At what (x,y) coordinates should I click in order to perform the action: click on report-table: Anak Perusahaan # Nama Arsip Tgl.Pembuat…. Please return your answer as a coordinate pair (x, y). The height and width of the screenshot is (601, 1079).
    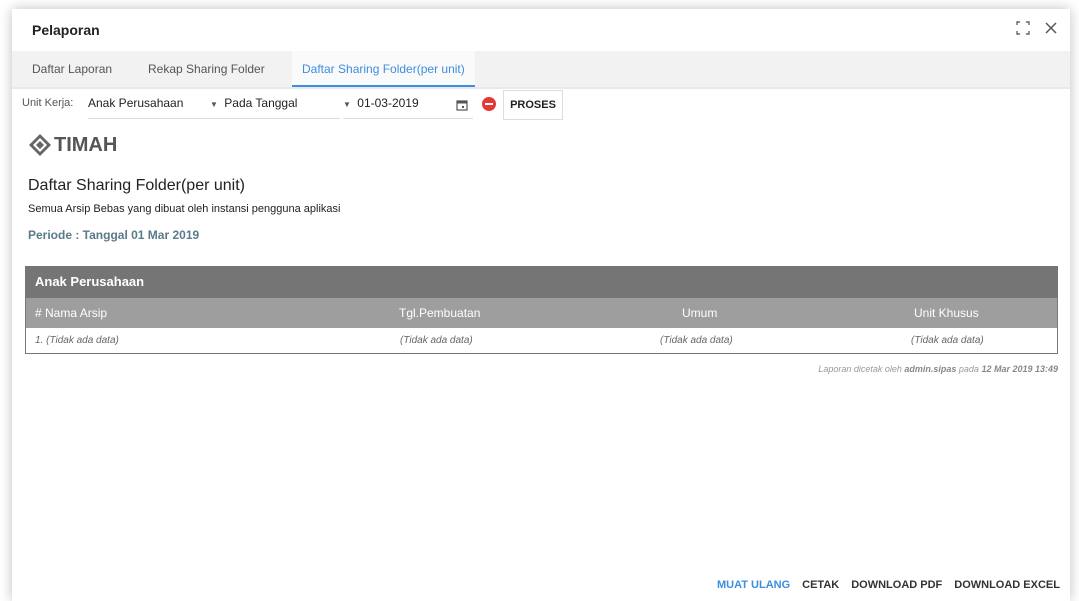
    Looking at the image, I should click on (541, 310).